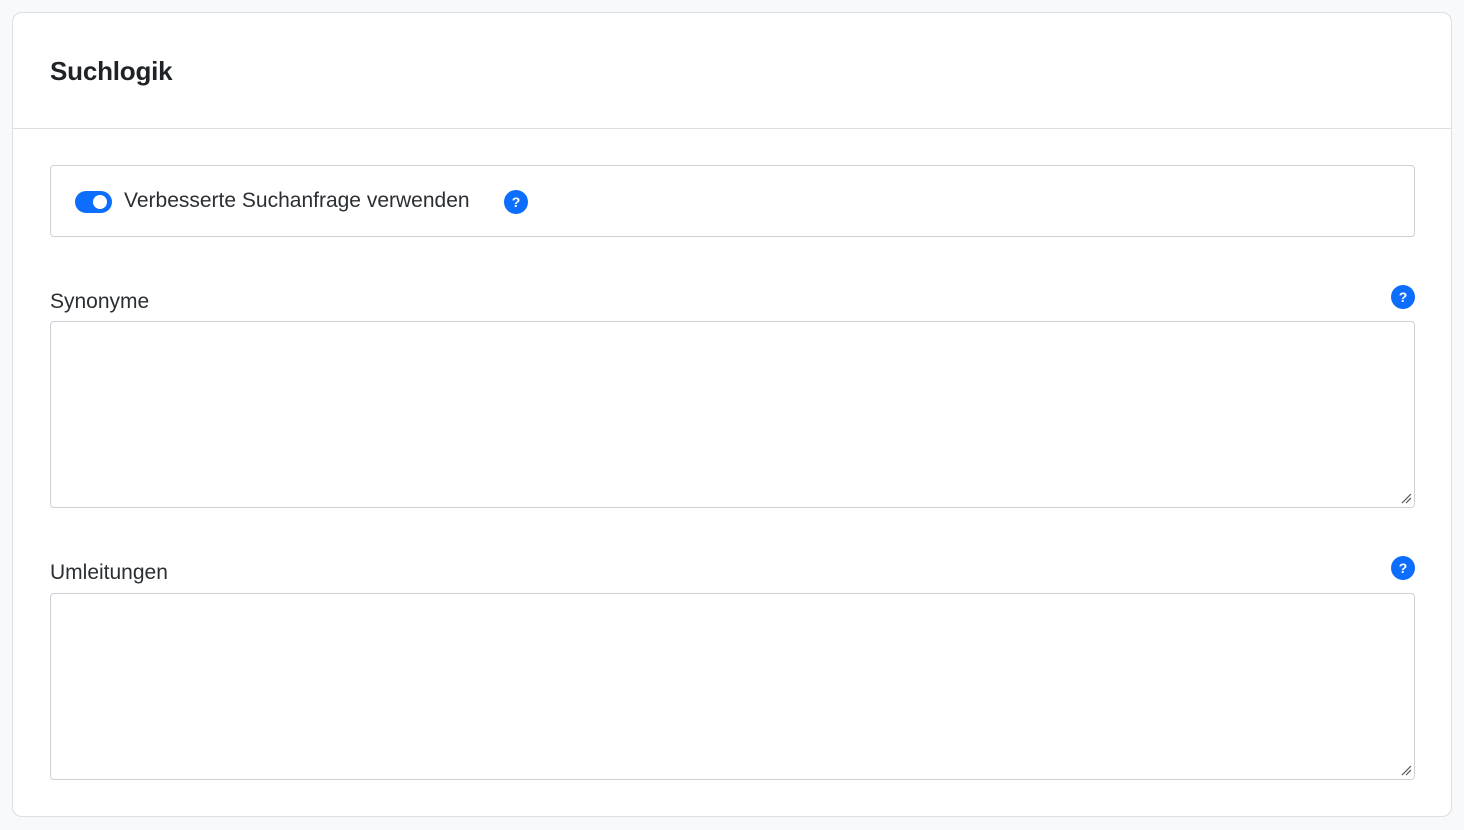 The height and width of the screenshot is (830, 1464). I want to click on redirects-help-icon: ?, so click(1403, 568).